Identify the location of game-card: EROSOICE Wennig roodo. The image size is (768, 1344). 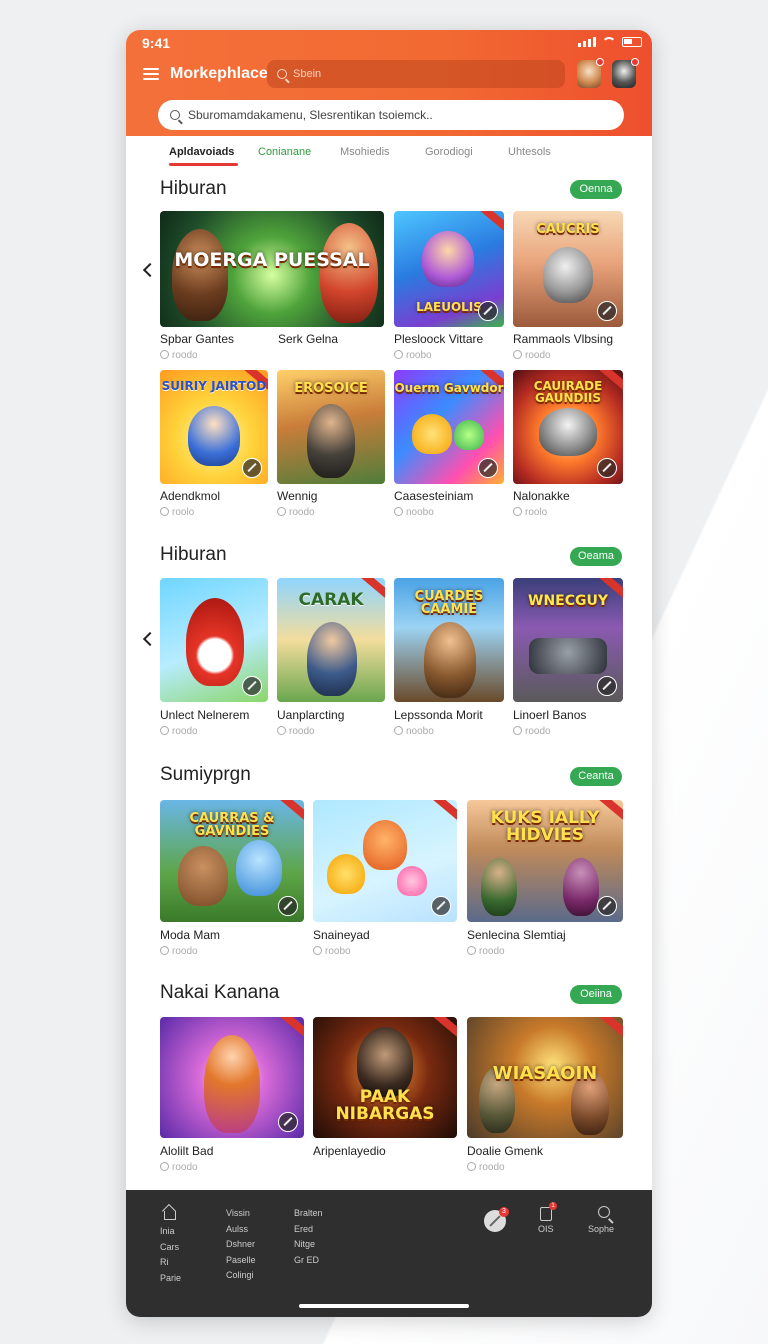
(332, 444).